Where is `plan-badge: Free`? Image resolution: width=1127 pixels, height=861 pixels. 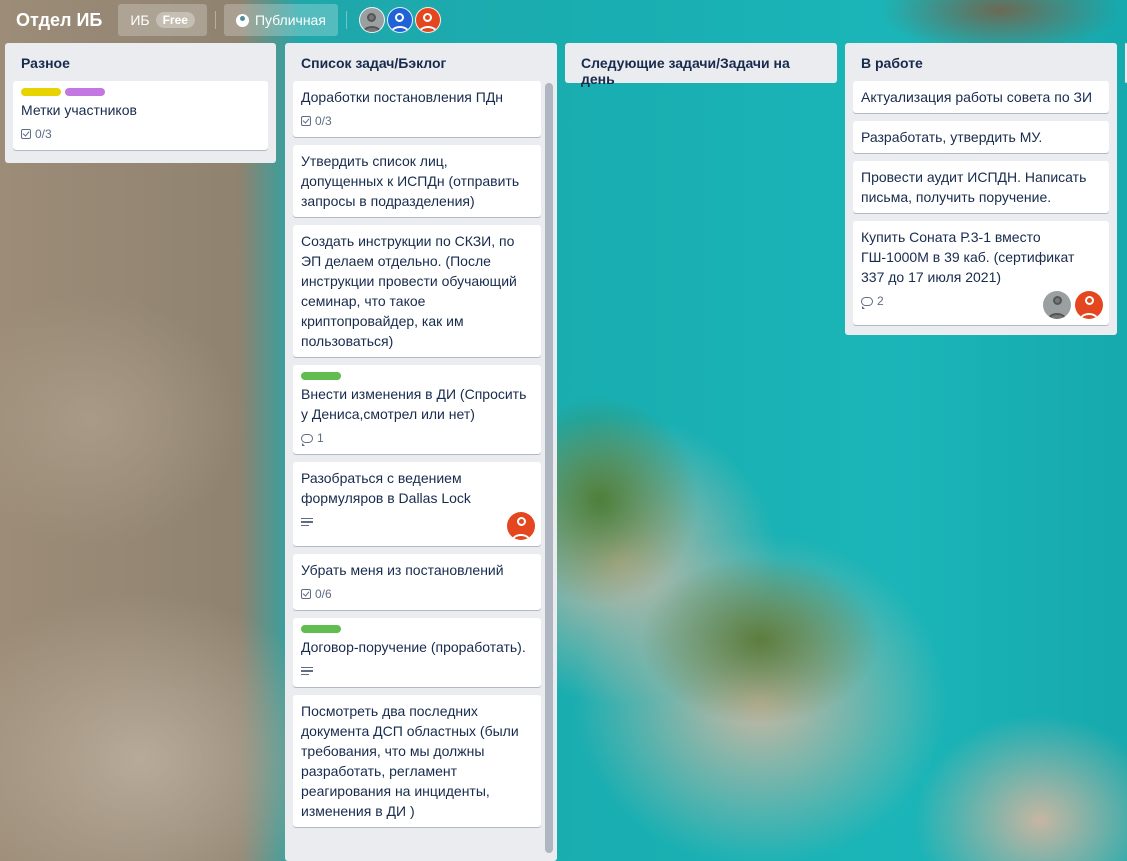 plan-badge: Free is located at coordinates (175, 20).